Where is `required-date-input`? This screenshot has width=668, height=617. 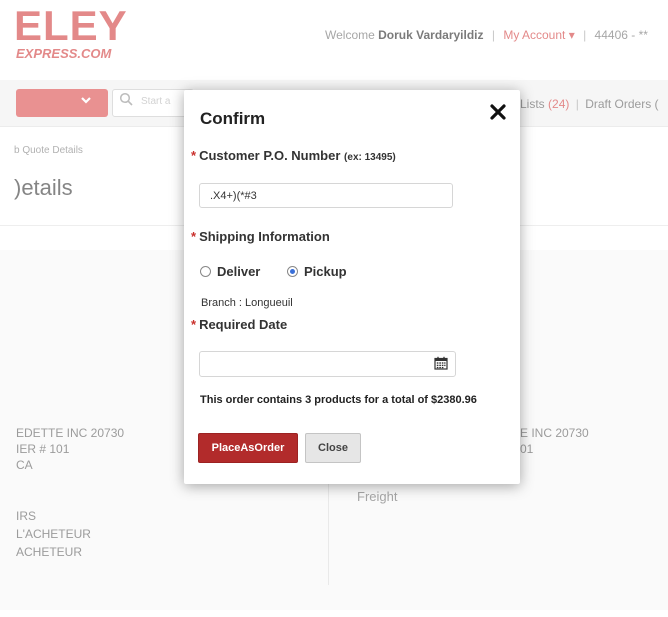 required-date-input is located at coordinates (327, 364).